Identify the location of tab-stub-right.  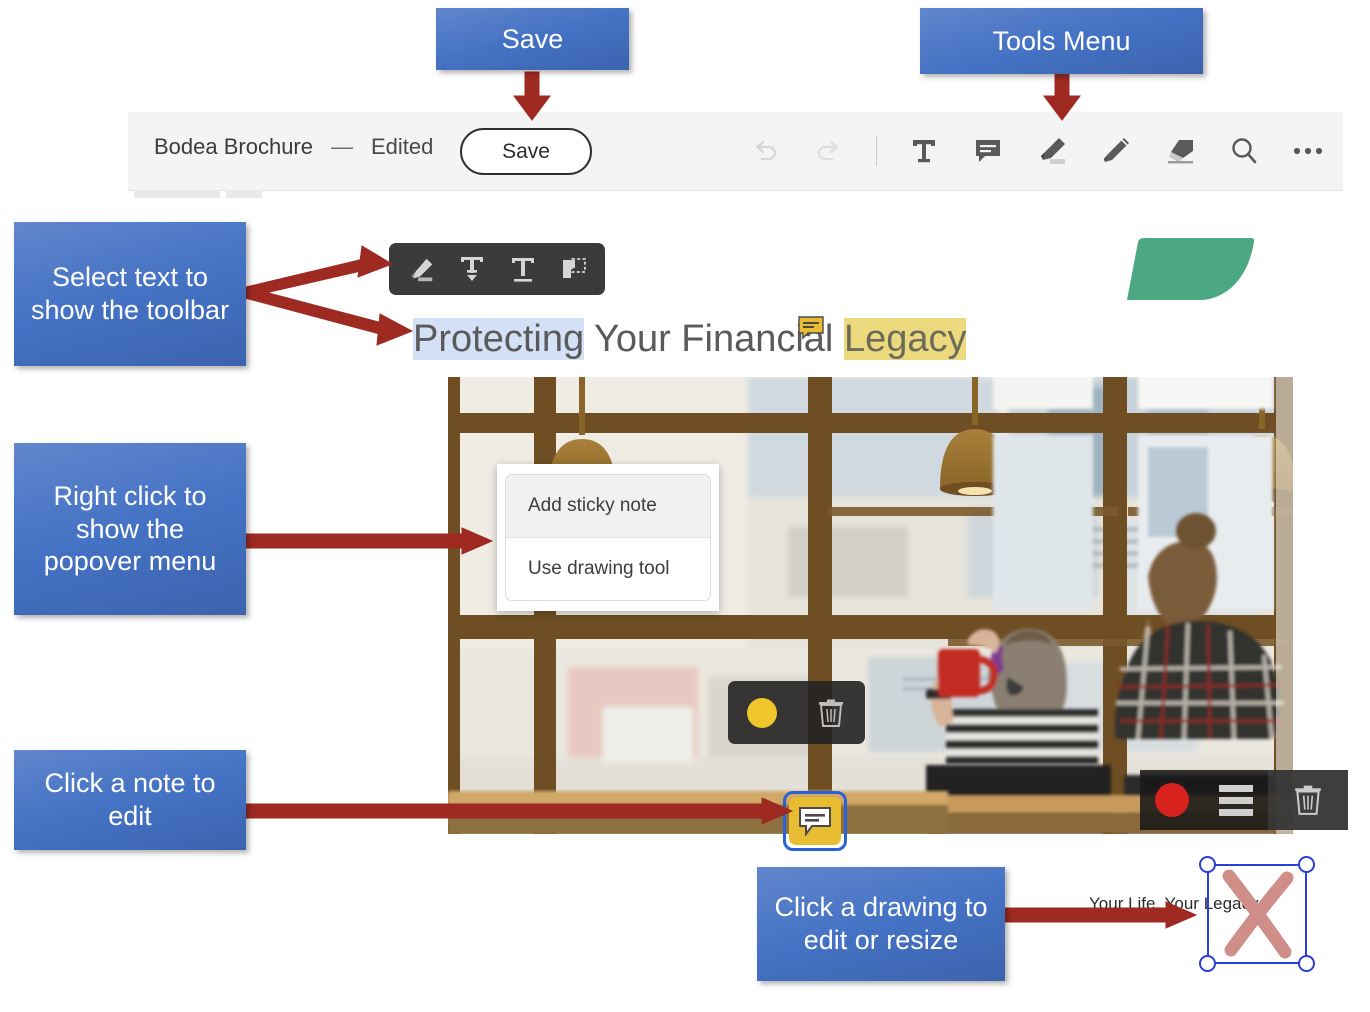
(244, 194).